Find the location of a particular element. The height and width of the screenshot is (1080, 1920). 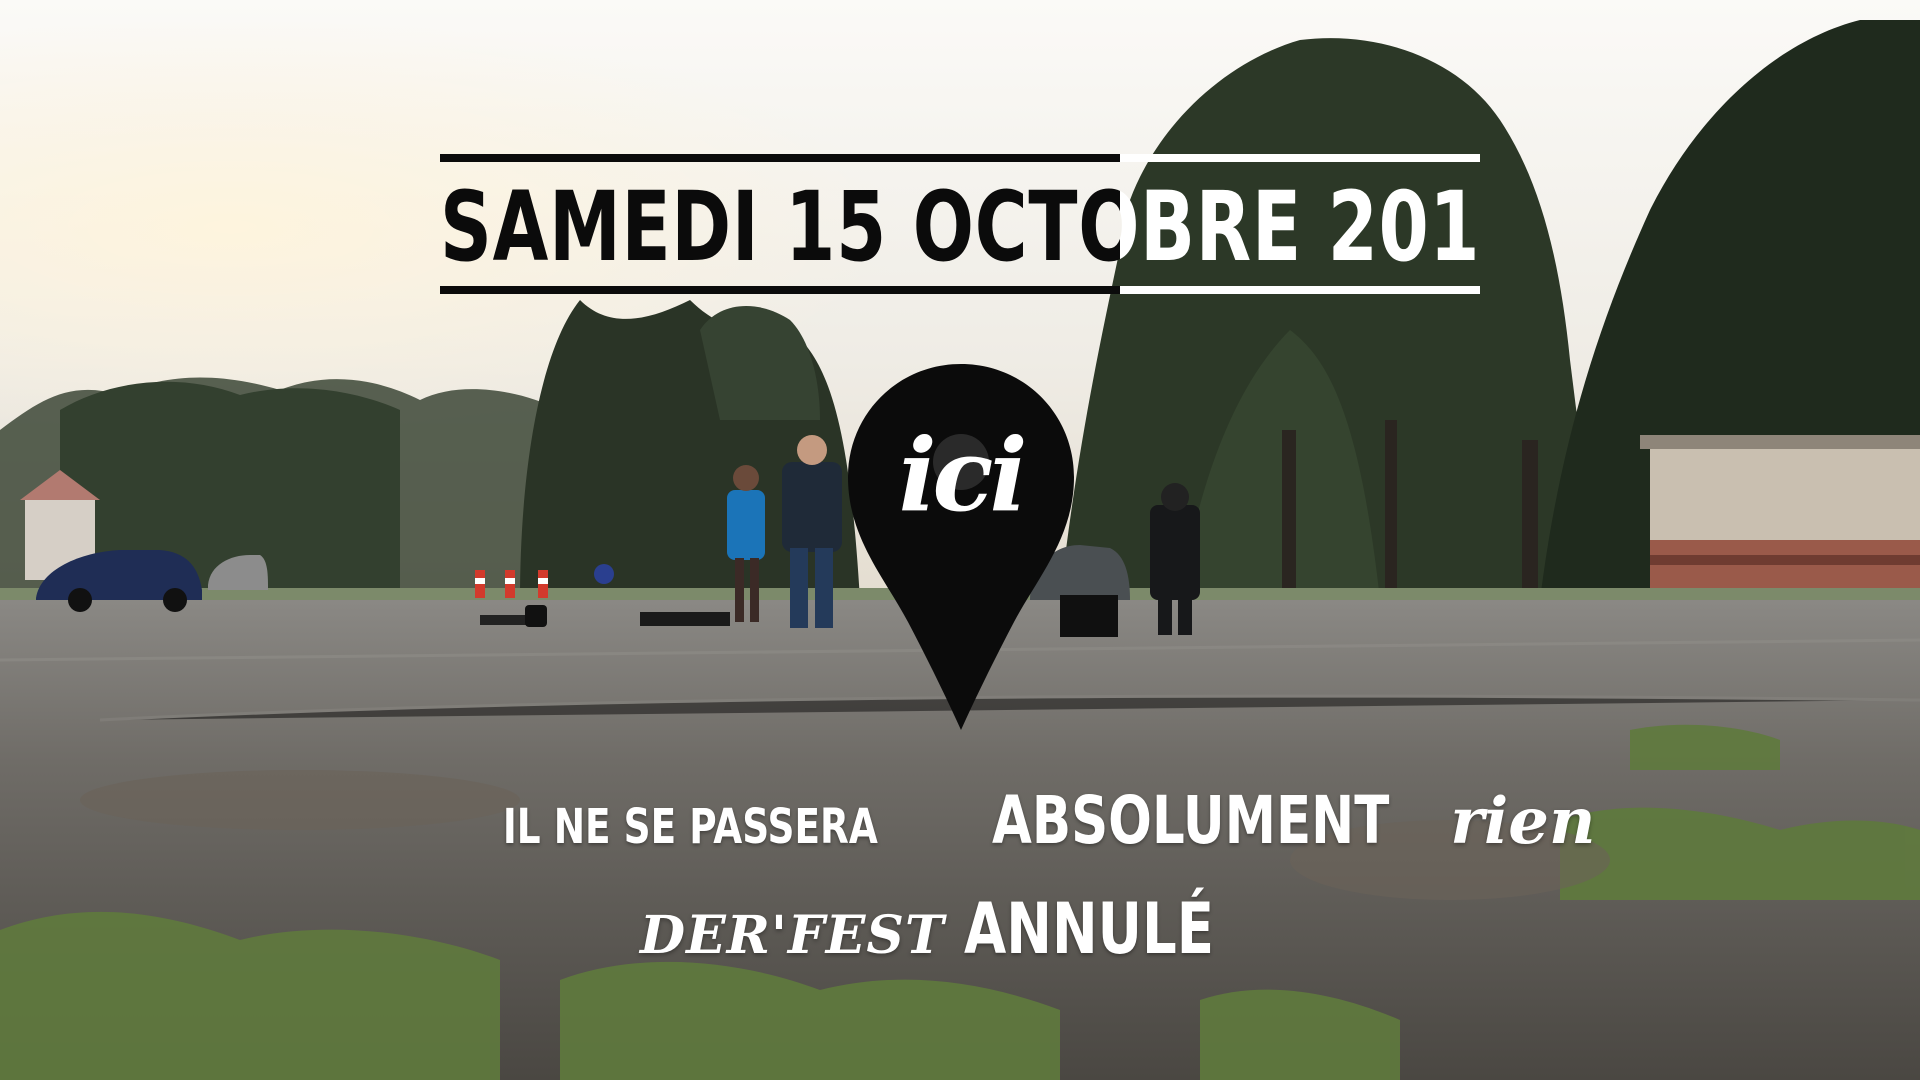

tagline: IL NE SE PASSERA ABSOLUMENT rien is located at coordinates (1023, 820).